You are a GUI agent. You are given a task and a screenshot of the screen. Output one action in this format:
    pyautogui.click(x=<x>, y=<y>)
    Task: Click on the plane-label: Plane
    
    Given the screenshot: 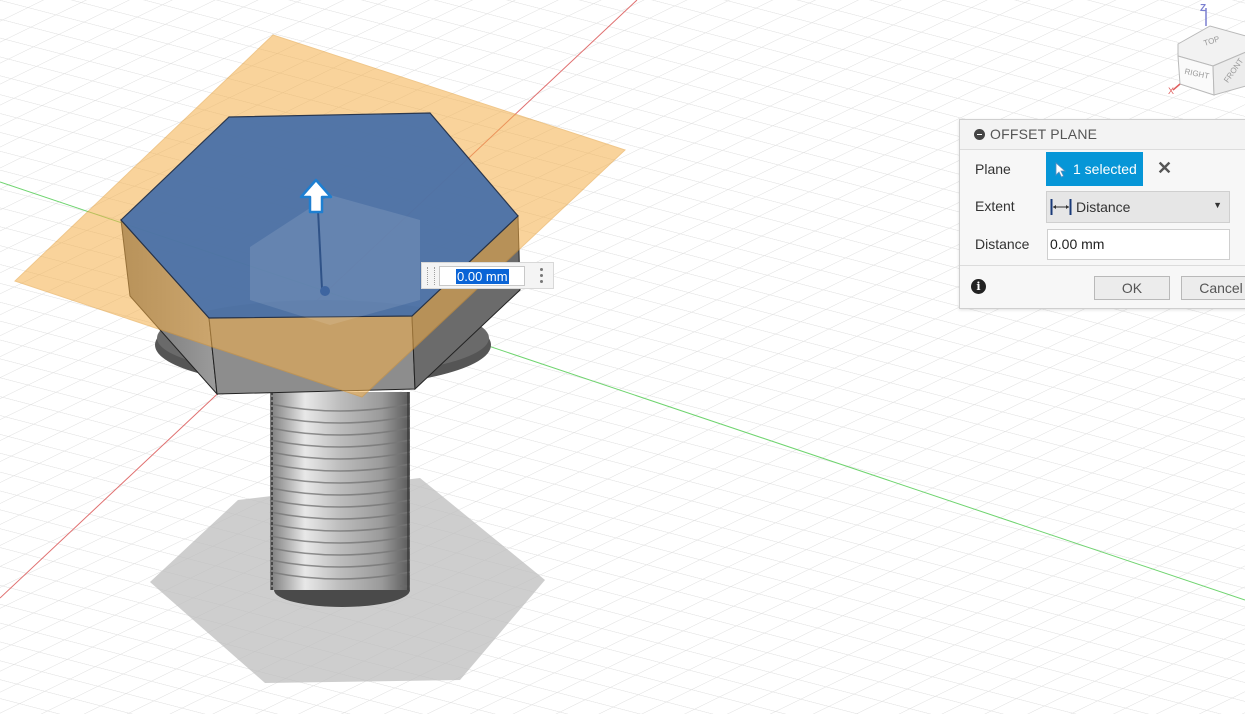 What is the action you would take?
    pyautogui.click(x=993, y=169)
    